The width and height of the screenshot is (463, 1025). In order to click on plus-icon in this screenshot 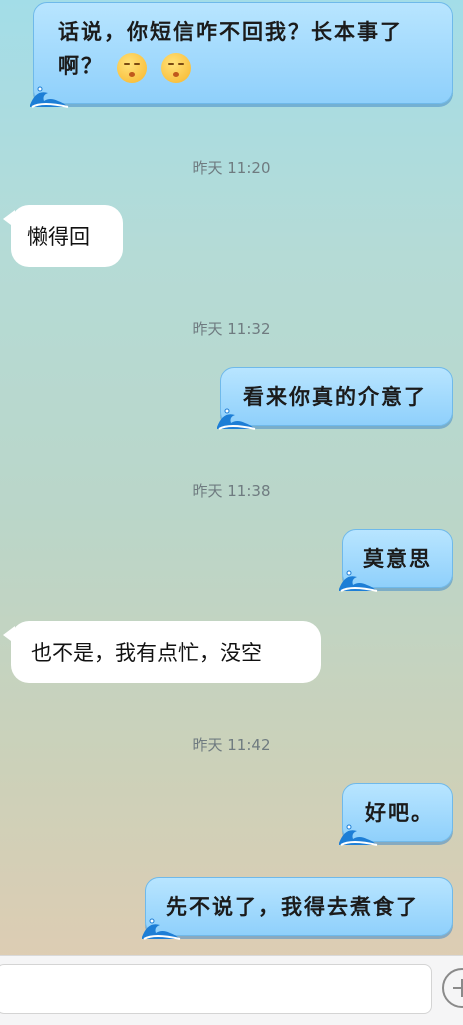, I will do `click(452, 988)`.